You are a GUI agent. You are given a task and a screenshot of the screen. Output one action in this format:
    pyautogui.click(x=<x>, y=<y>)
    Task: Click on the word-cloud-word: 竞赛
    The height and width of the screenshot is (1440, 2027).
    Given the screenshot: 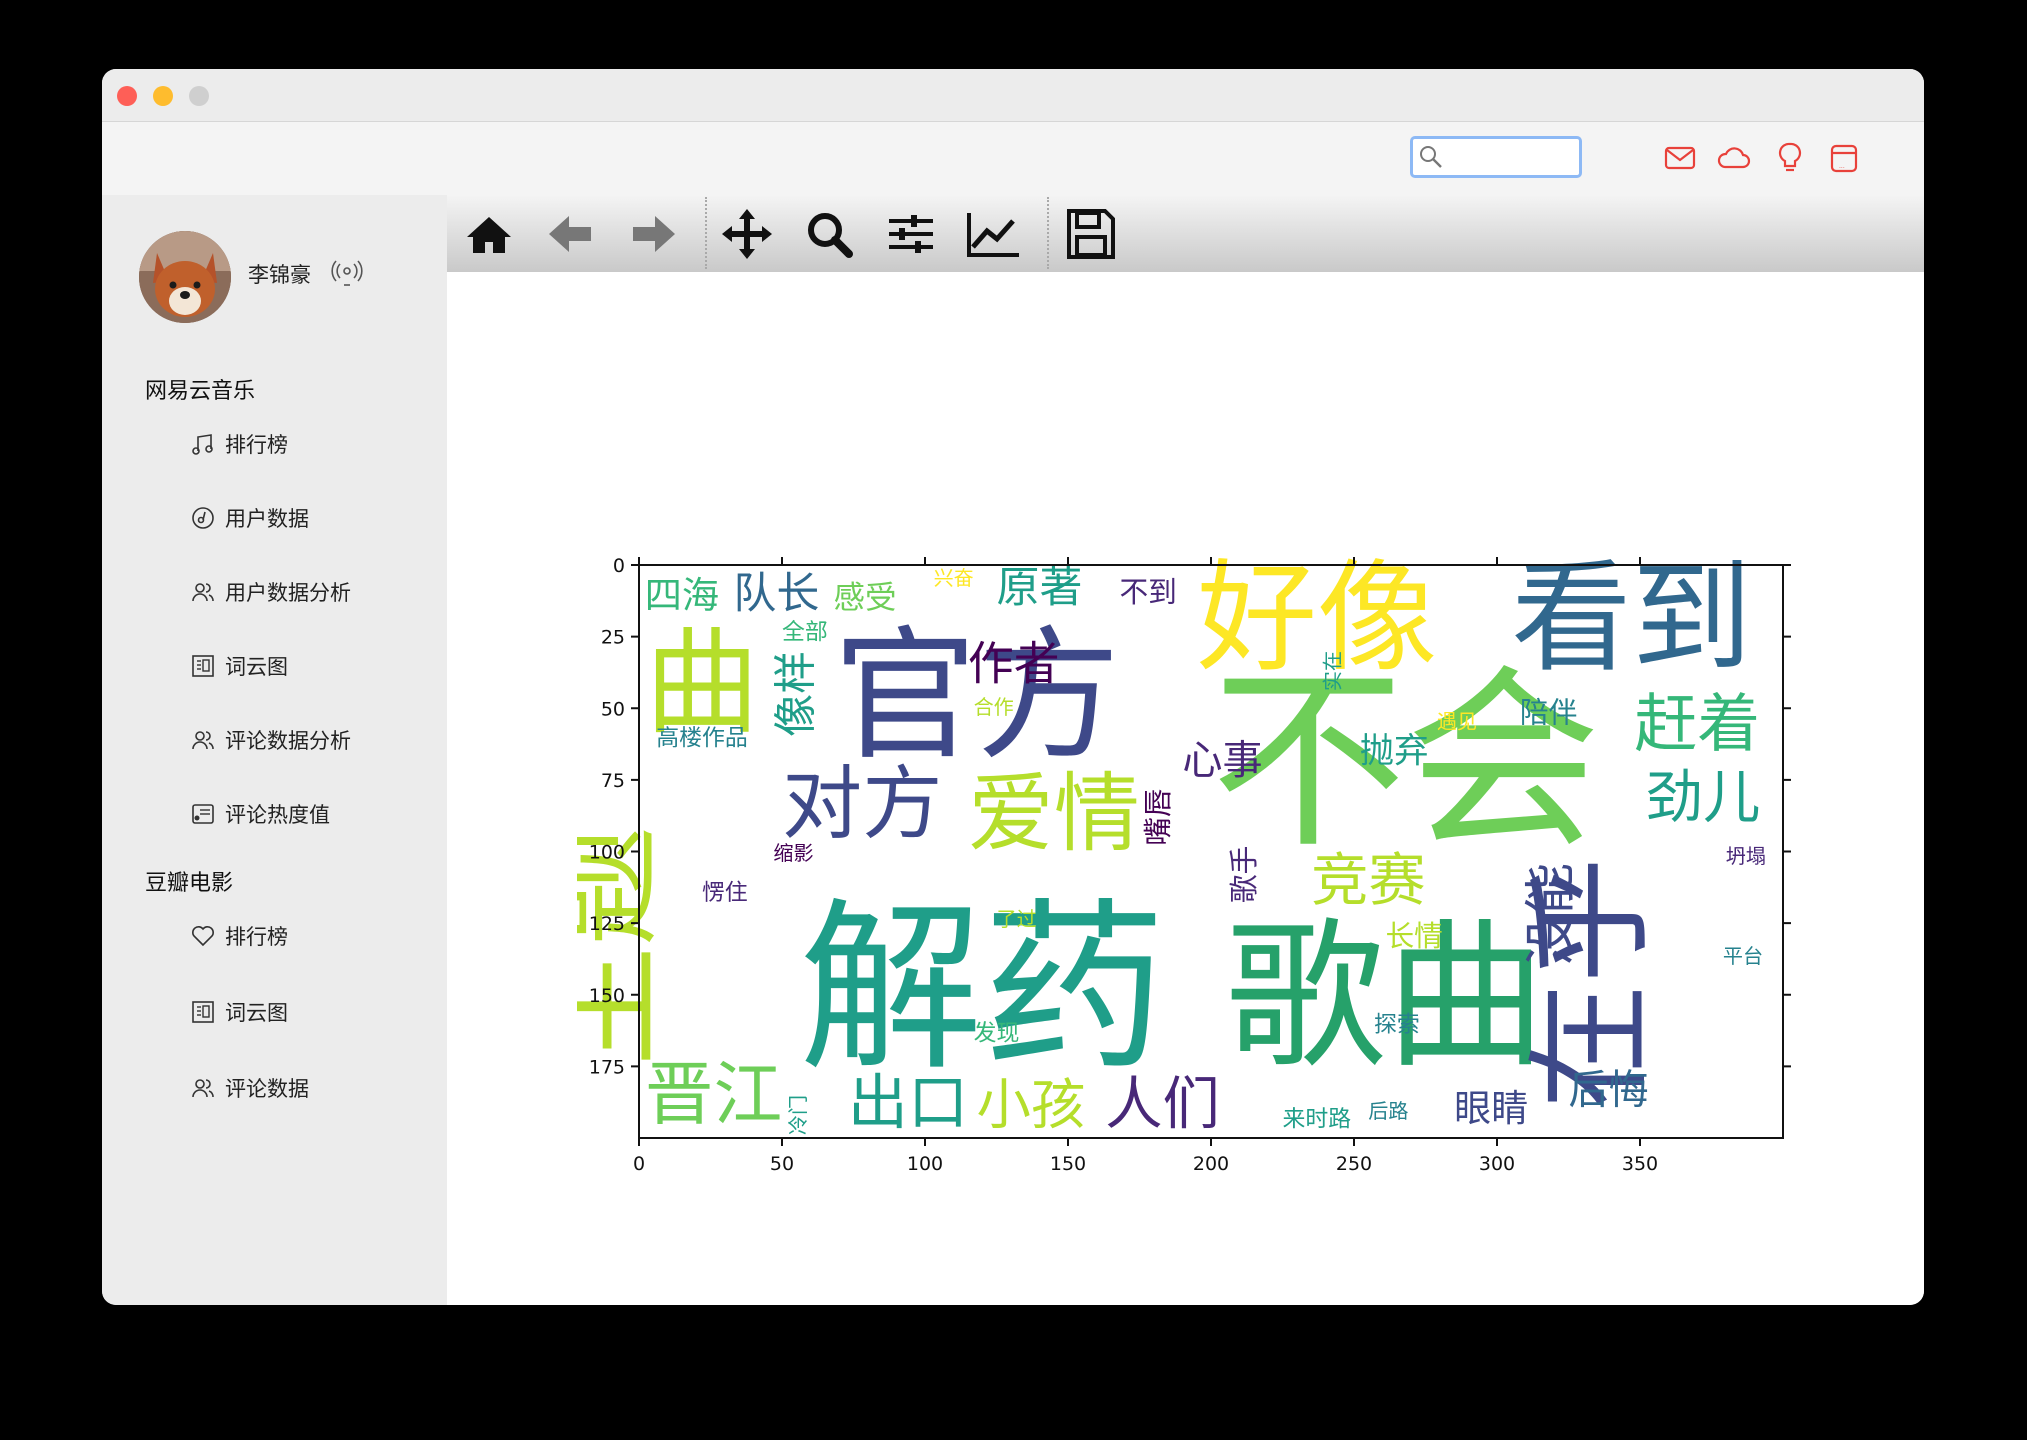 What is the action you would take?
    pyautogui.click(x=1368, y=880)
    